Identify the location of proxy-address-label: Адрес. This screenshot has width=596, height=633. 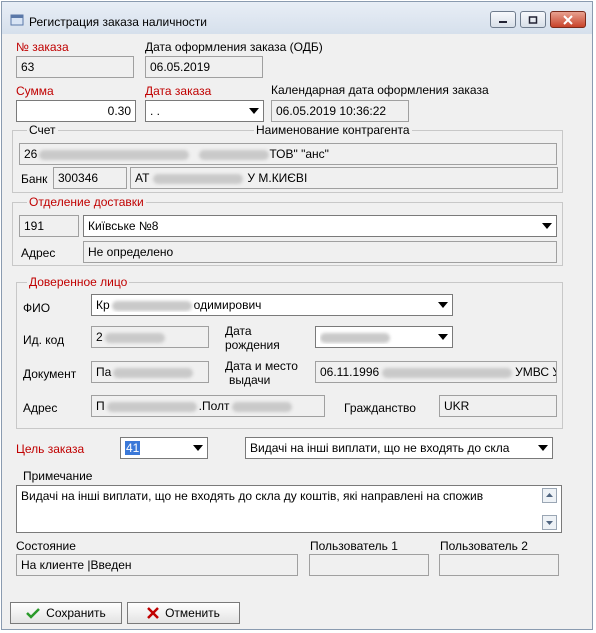
(40, 408).